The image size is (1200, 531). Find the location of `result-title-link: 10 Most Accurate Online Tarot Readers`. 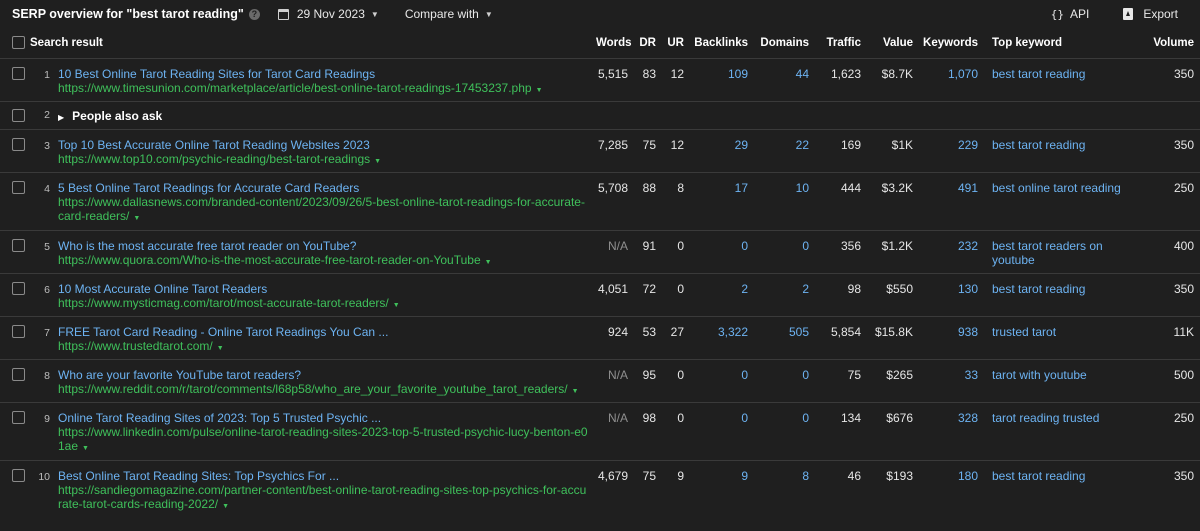

result-title-link: 10 Most Accurate Online Tarot Readers is located at coordinates (324, 289).